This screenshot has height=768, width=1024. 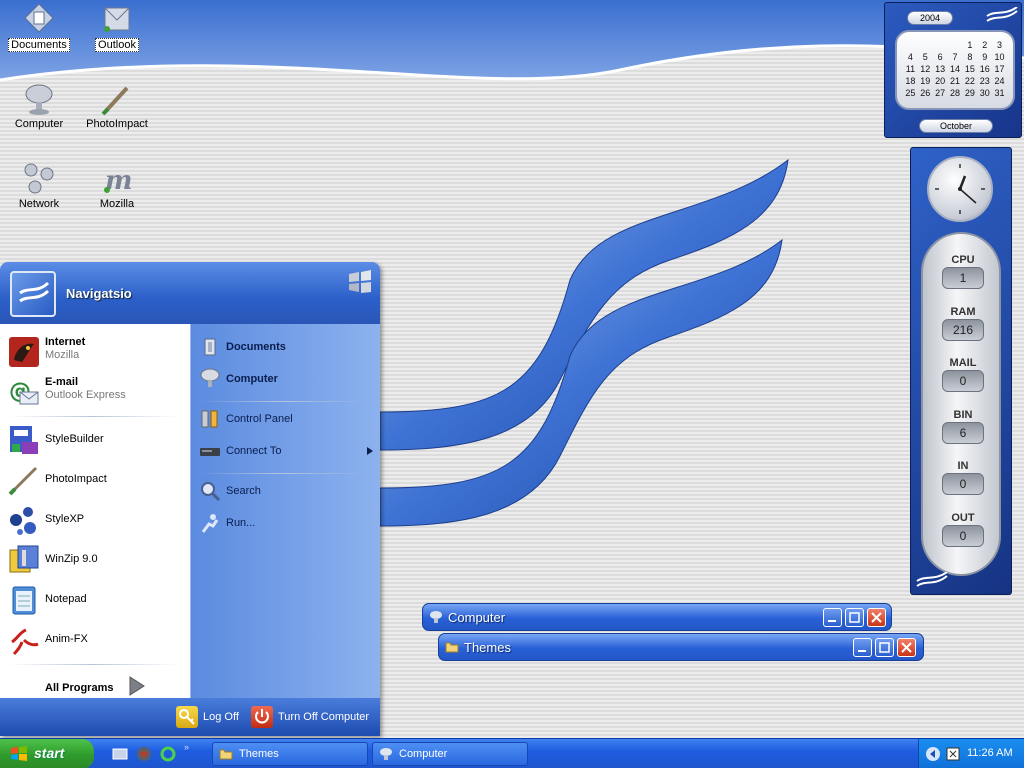 What do you see at coordinates (832, 621) in the screenshot?
I see `minimize-icon` at bounding box center [832, 621].